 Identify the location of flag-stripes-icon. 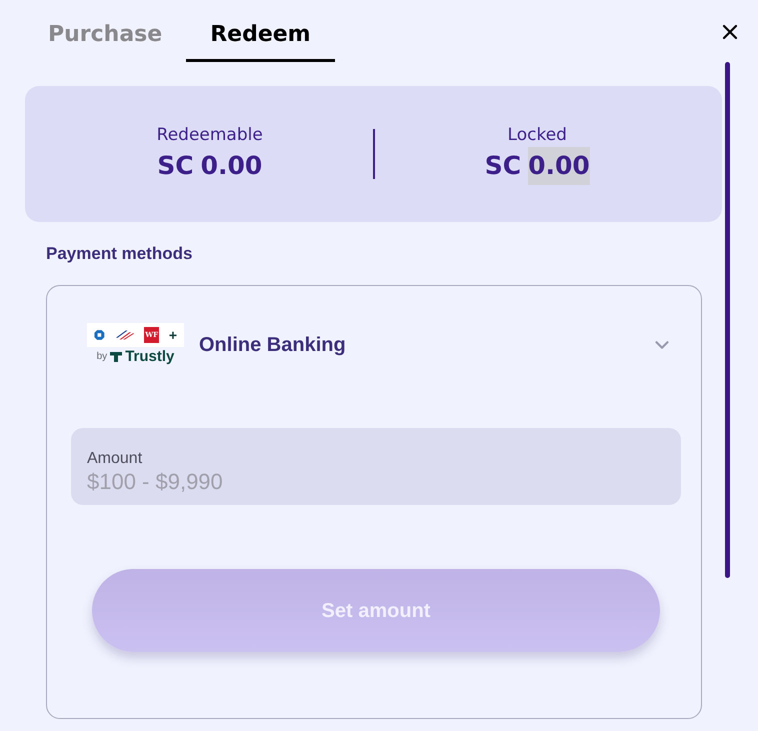
(124, 334).